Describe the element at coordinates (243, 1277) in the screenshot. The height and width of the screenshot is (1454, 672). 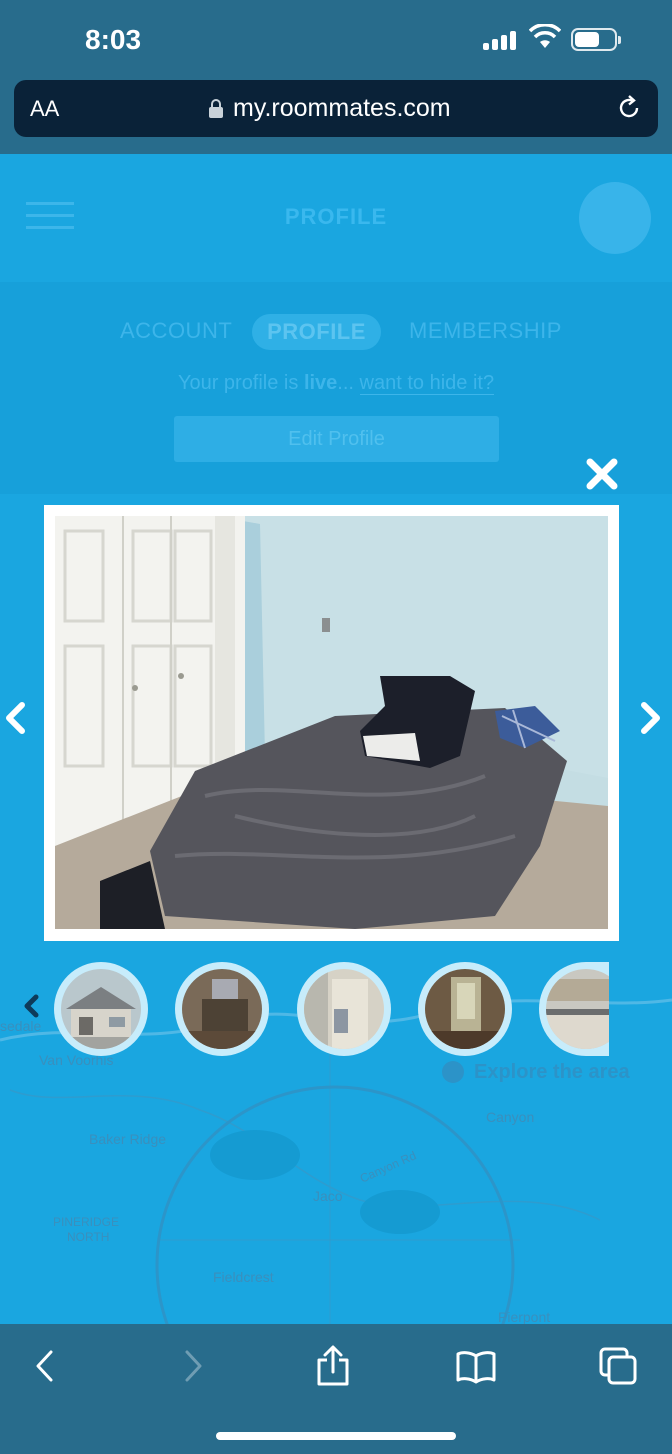
I see `map-label: Fieldcrest` at that location.